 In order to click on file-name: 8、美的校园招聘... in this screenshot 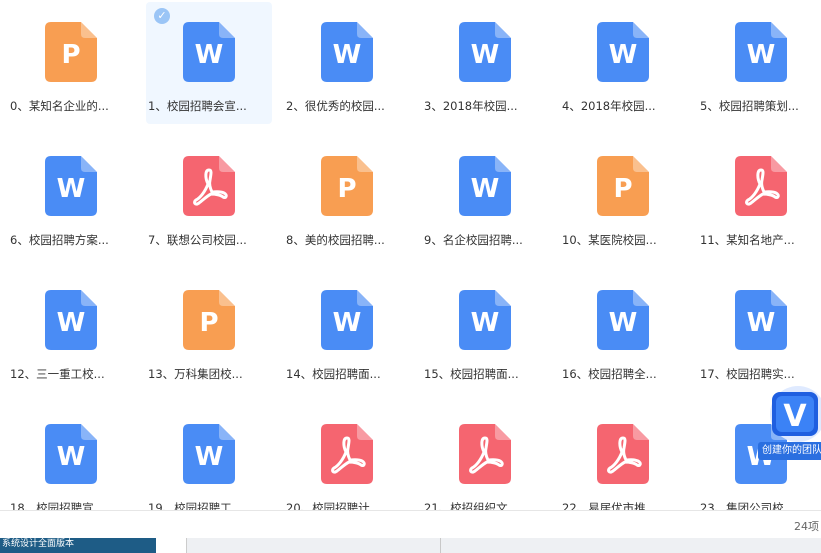, I will do `click(335, 240)`.